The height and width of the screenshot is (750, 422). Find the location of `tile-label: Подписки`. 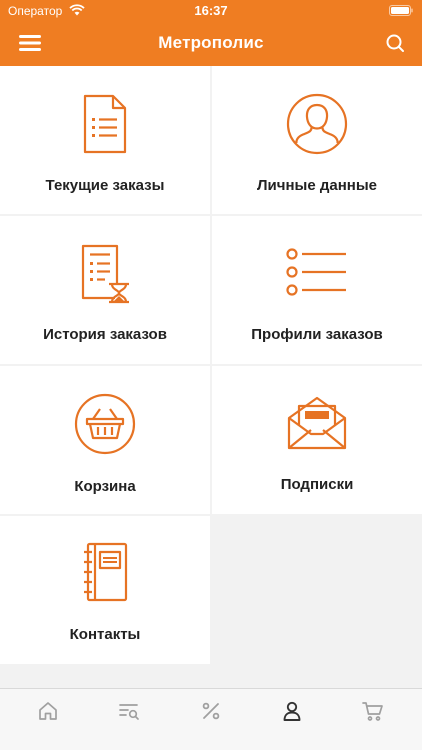

tile-label: Подписки is located at coordinates (317, 484).